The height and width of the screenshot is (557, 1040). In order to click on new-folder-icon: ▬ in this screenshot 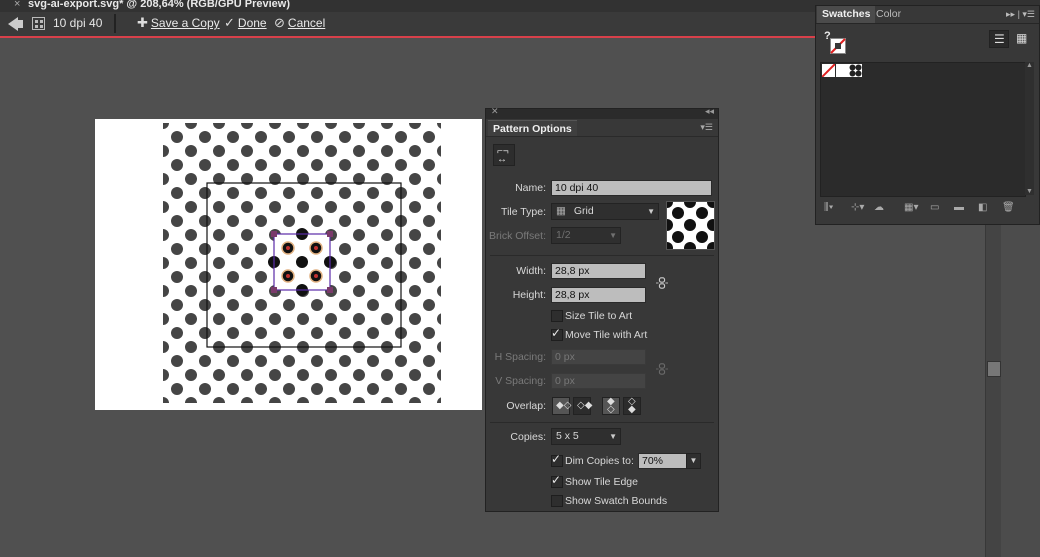, I will do `click(959, 207)`.